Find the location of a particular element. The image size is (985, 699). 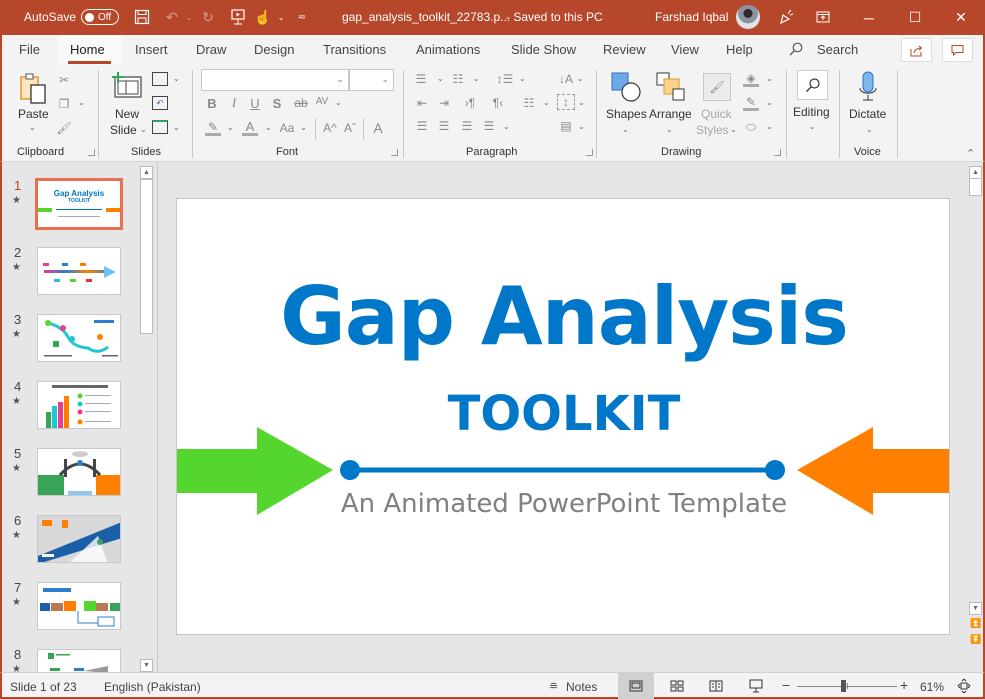

fit-to-window-button is located at coordinates (964, 687).